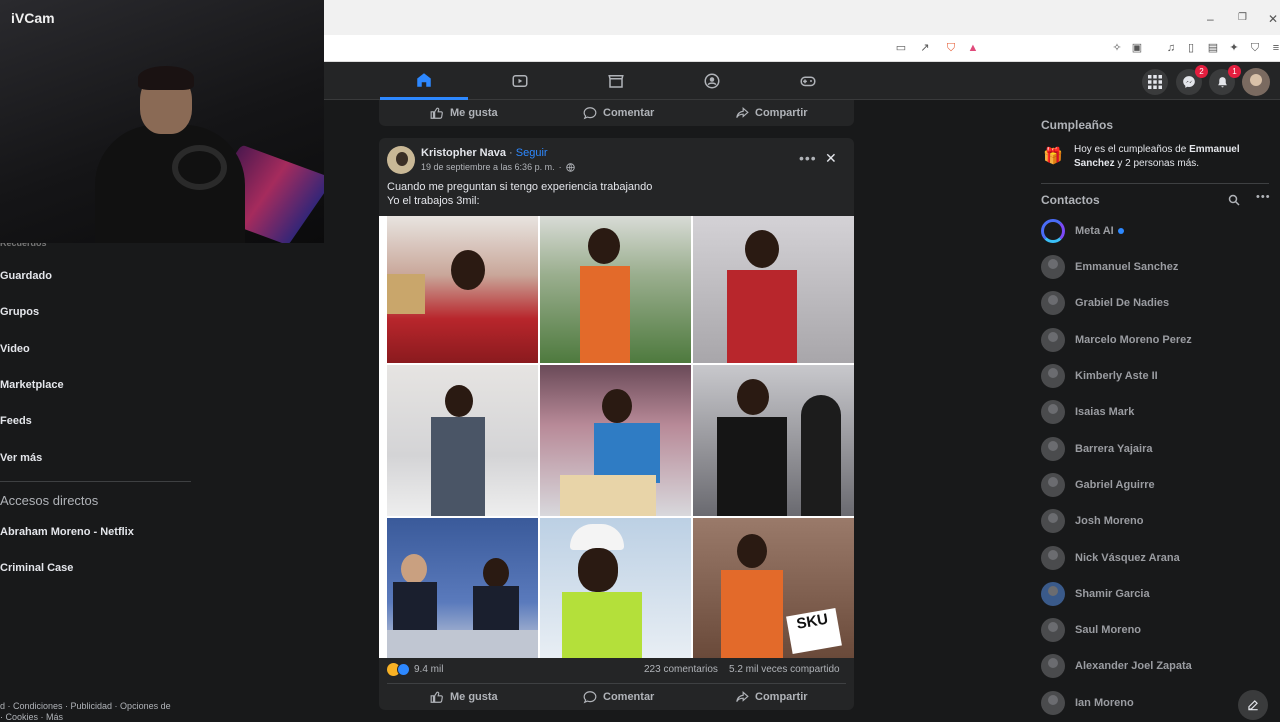 The image size is (1280, 722). Describe the element at coordinates (1171, 48) in the screenshot. I see `media-icon: ♫` at that location.